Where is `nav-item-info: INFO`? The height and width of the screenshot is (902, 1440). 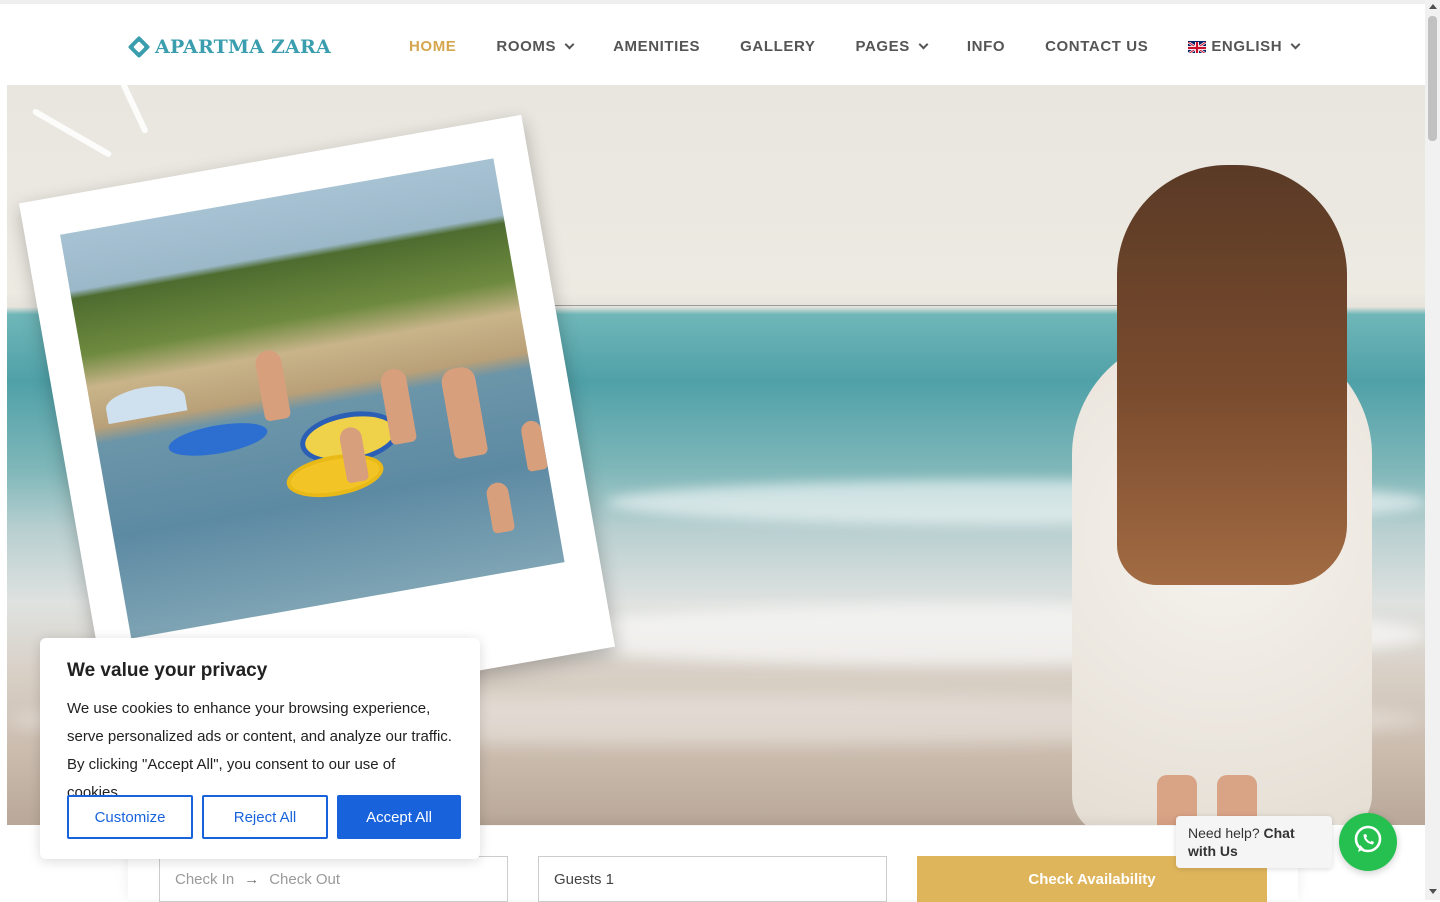 nav-item-info: INFO is located at coordinates (986, 46).